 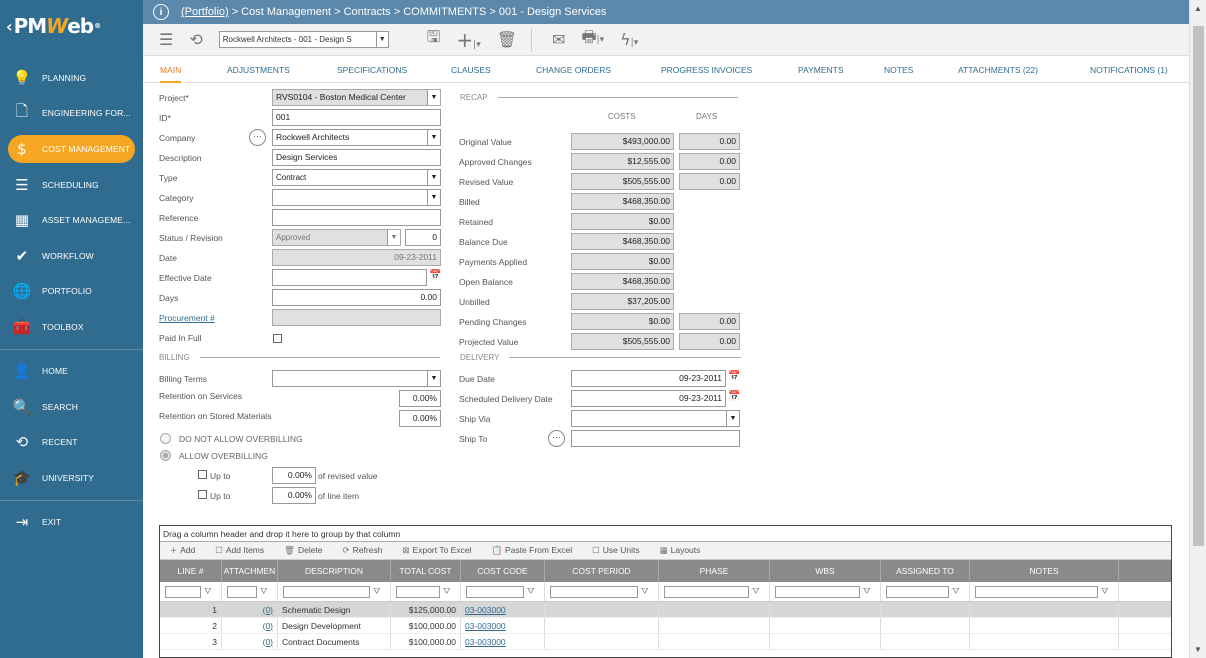 I want to click on page-scrollbar: ▲ ▼, so click(x=1197, y=329).